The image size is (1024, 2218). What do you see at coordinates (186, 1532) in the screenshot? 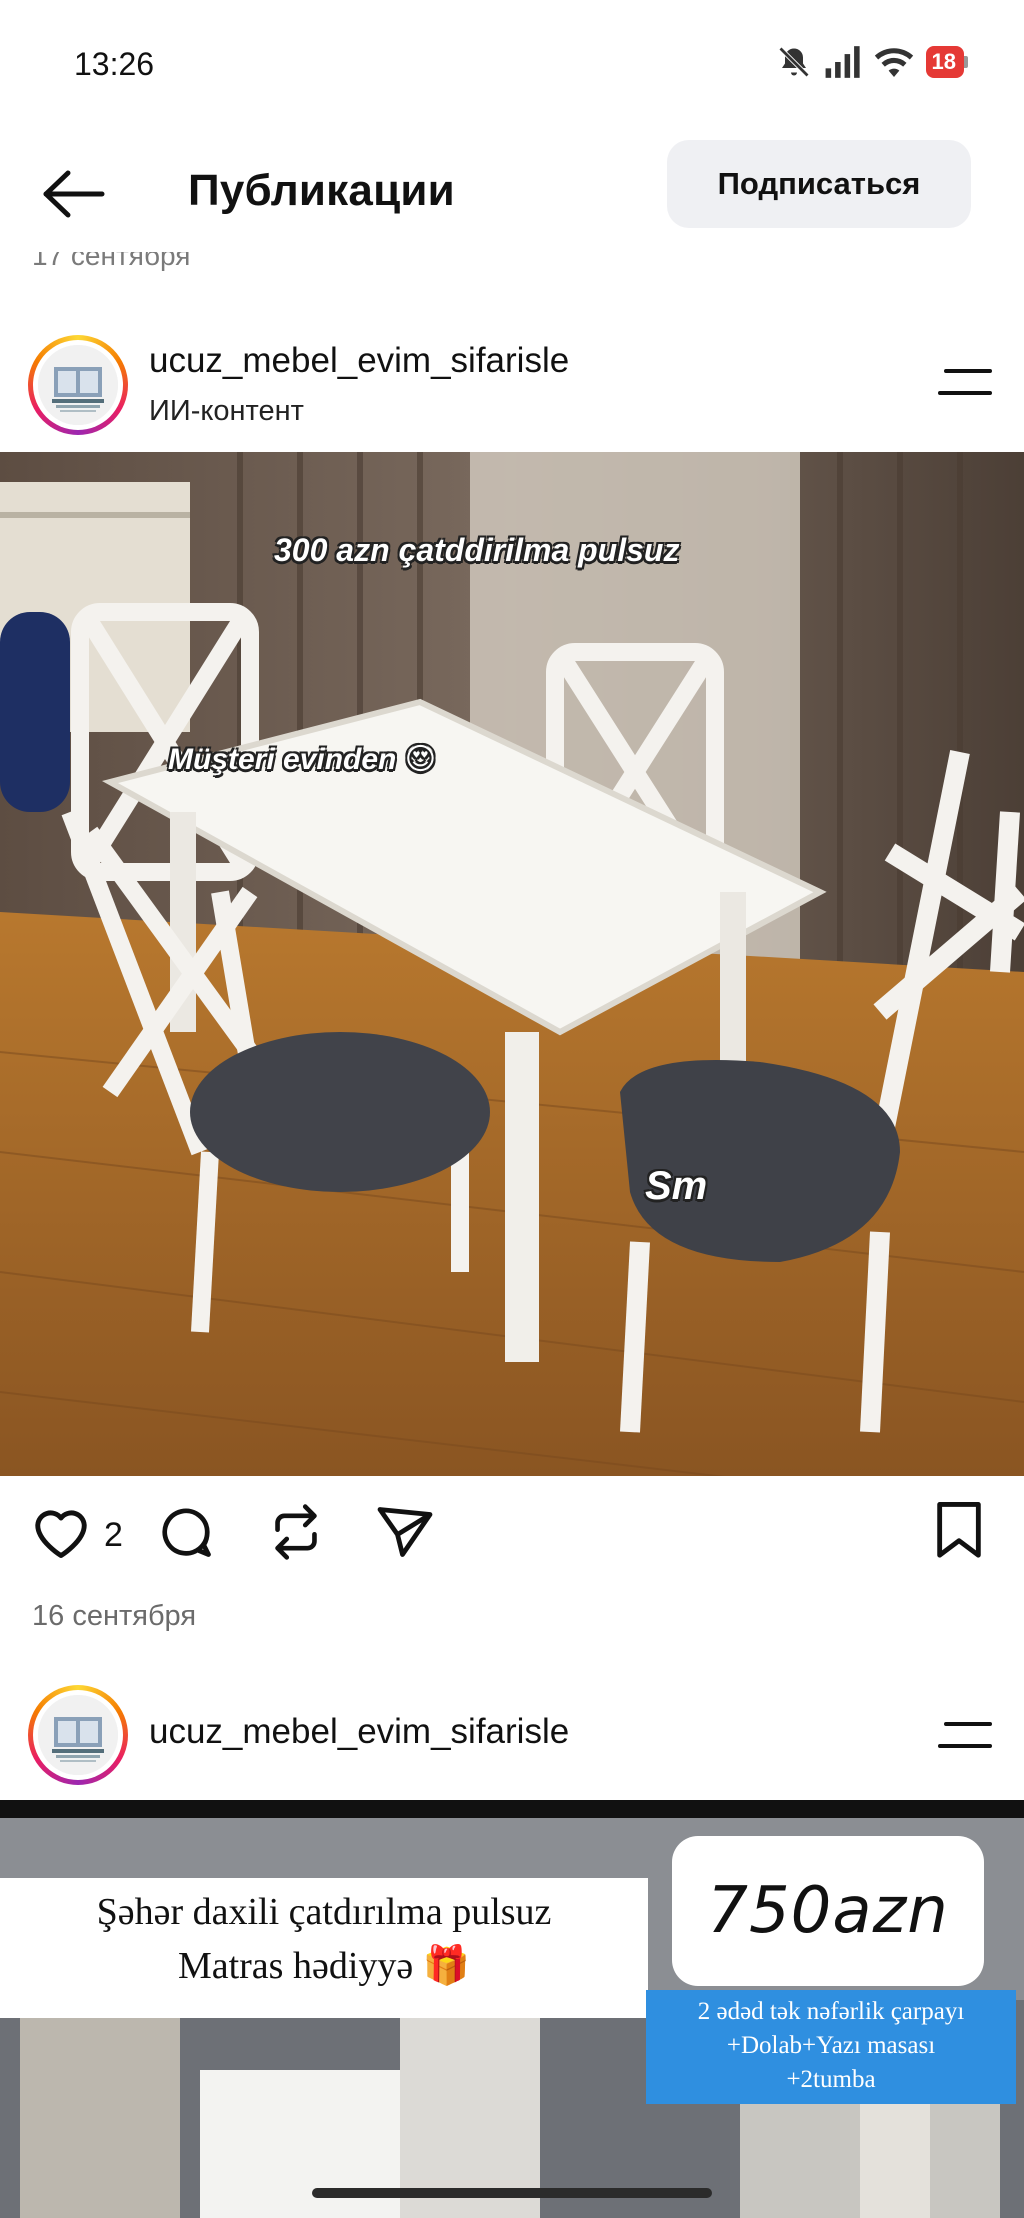
I see `comment-icon` at bounding box center [186, 1532].